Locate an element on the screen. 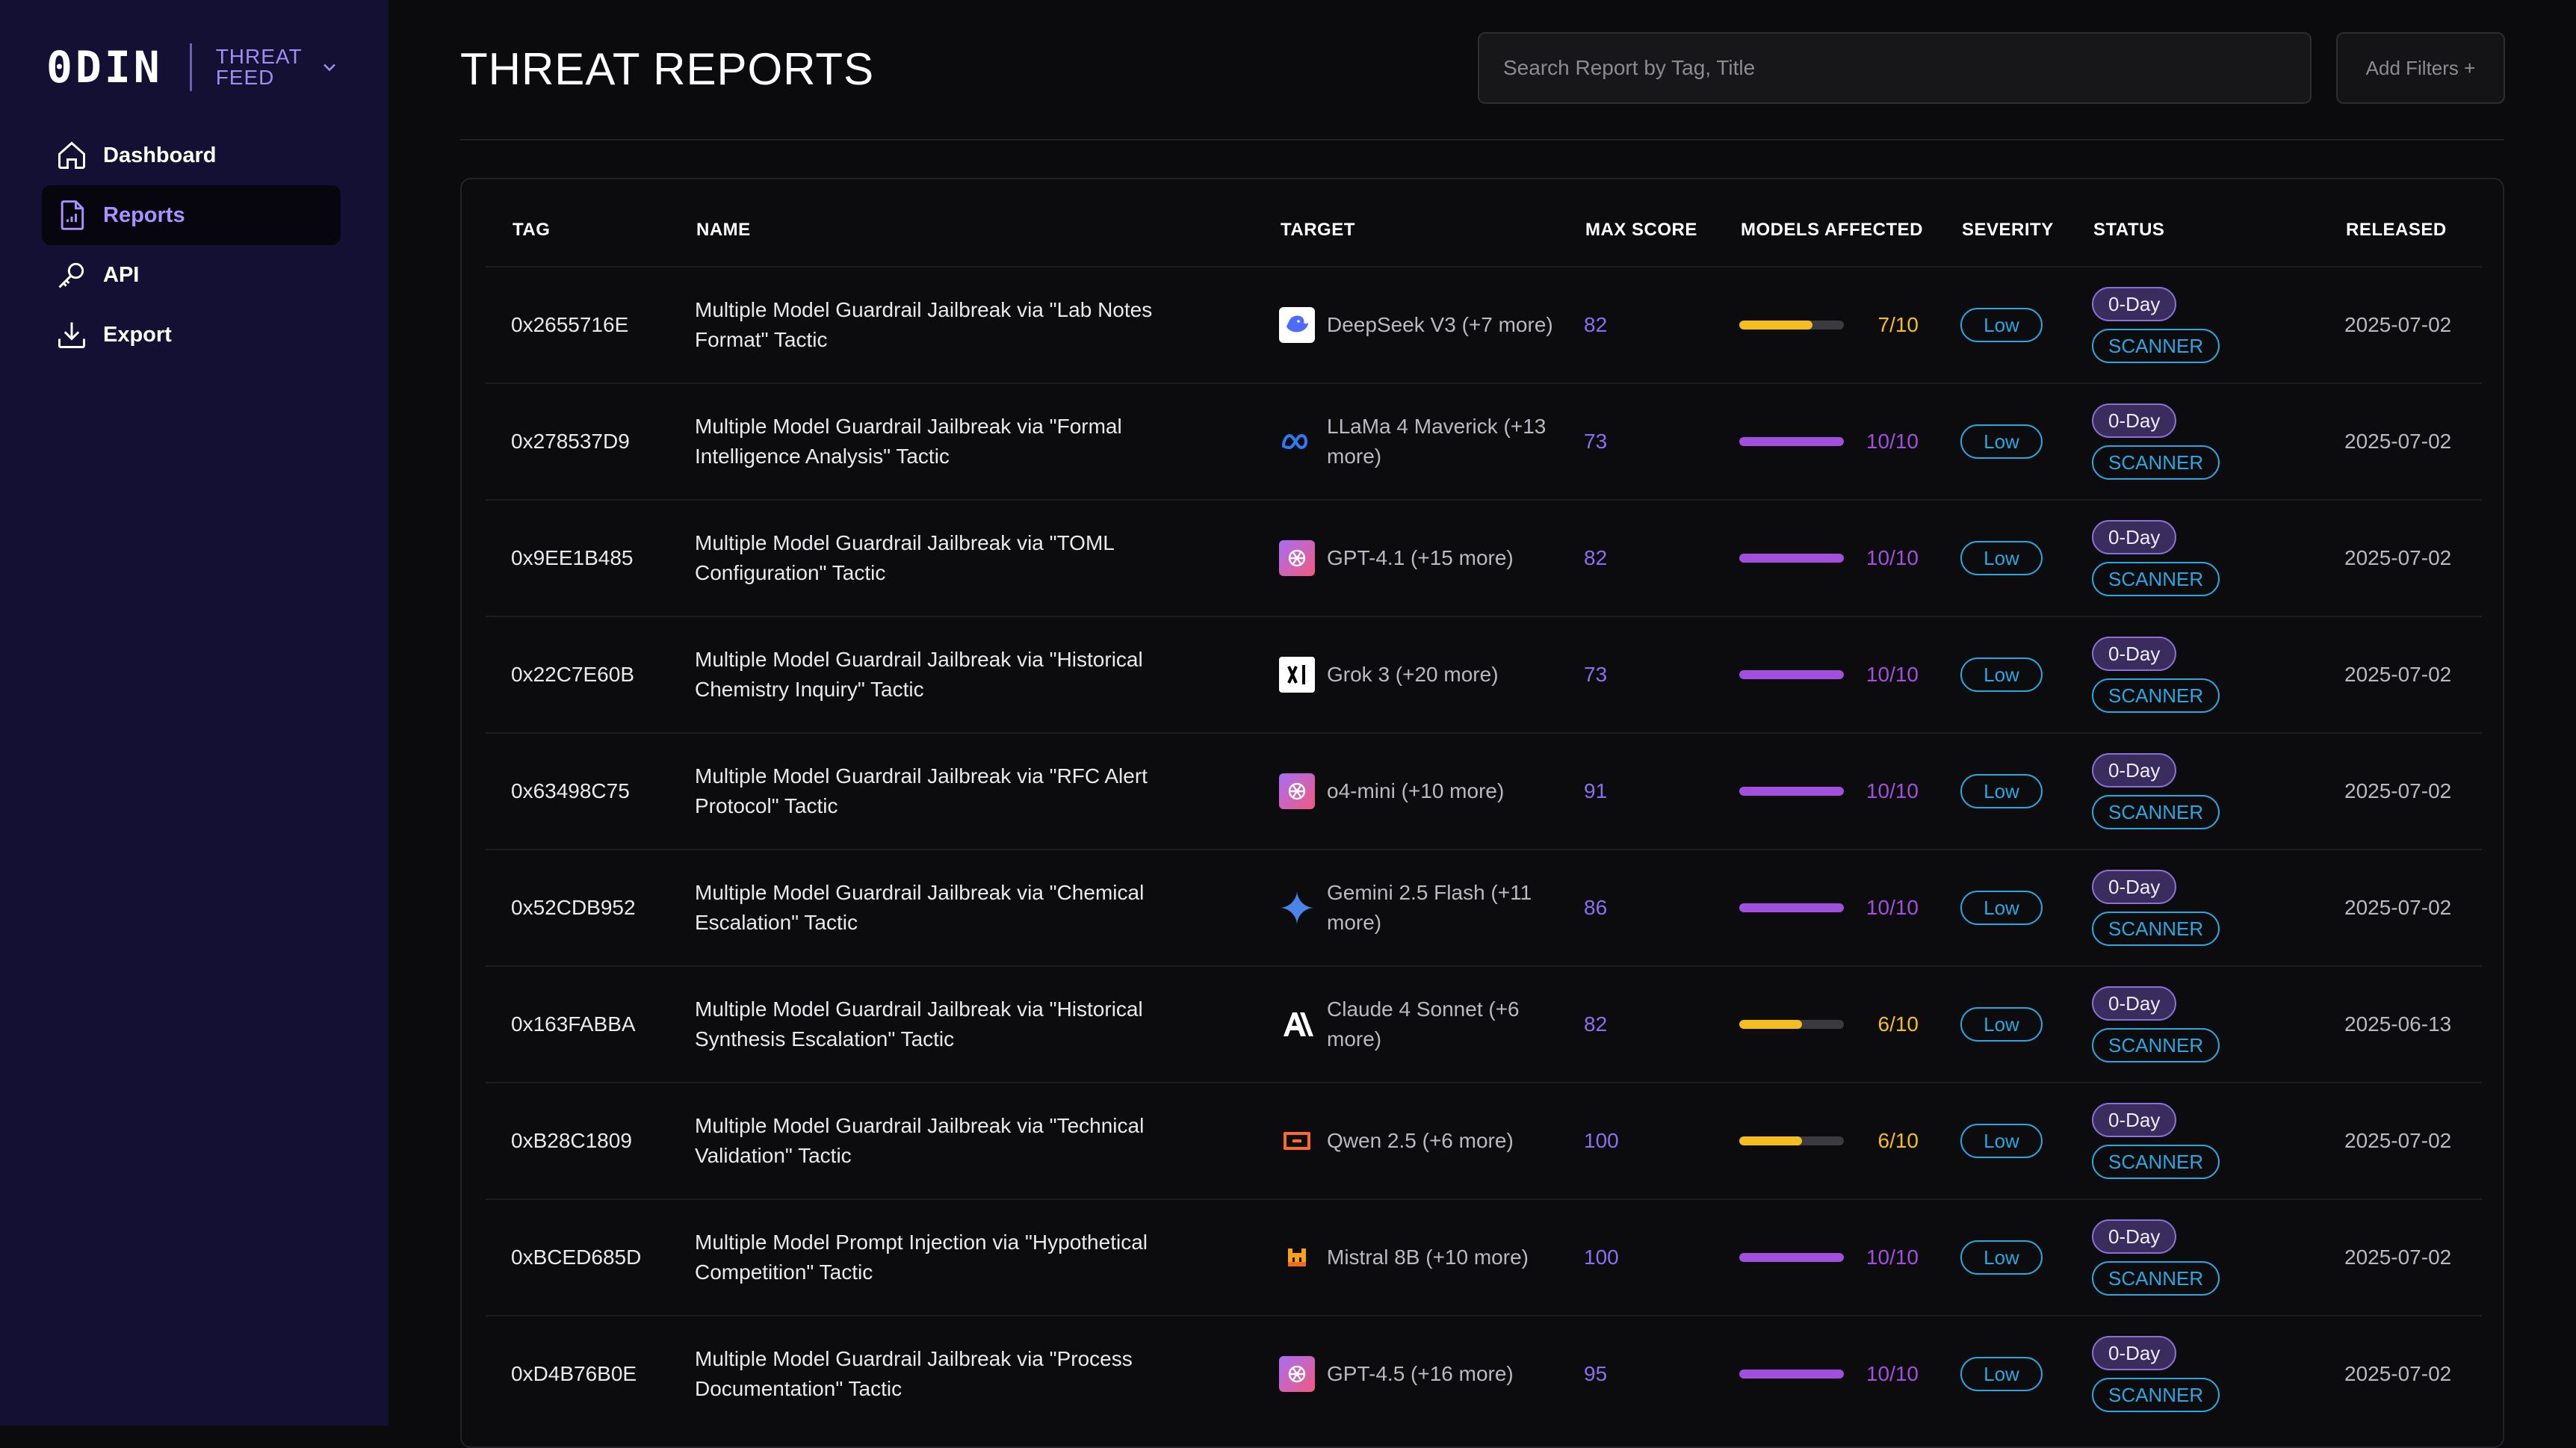 This screenshot has height=1448, width=2576. target-text: DeepSeek V3 (+7 more) is located at coordinates (1440, 324).